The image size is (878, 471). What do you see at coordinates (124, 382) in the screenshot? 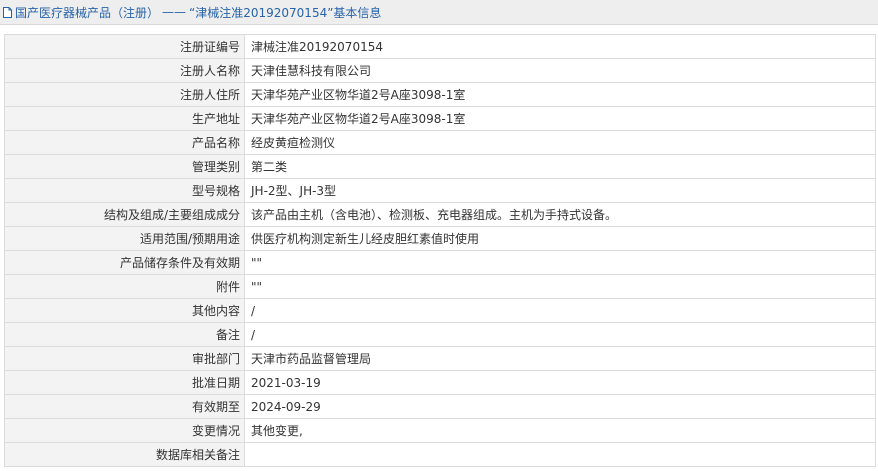
I see `field-label: 批准日期` at bounding box center [124, 382].